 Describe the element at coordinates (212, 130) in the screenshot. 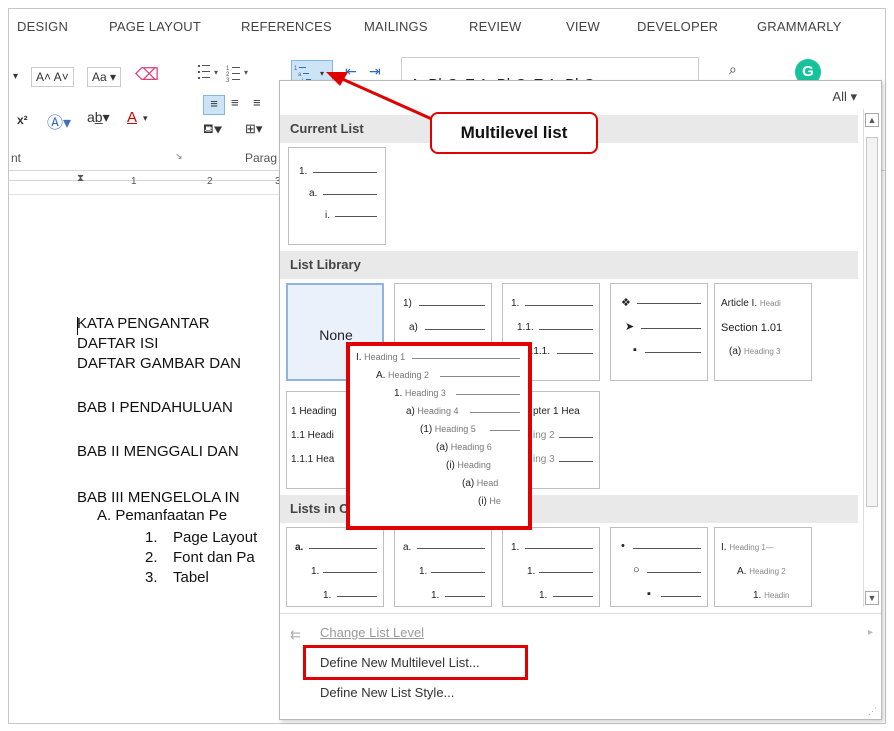

I see `shading-icon: ⛾▾` at that location.